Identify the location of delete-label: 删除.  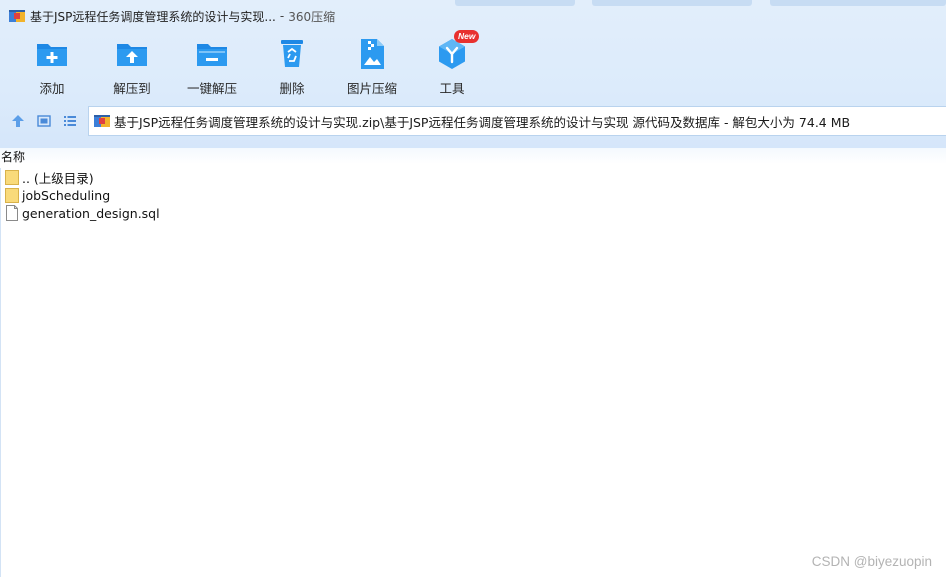
(292, 88).